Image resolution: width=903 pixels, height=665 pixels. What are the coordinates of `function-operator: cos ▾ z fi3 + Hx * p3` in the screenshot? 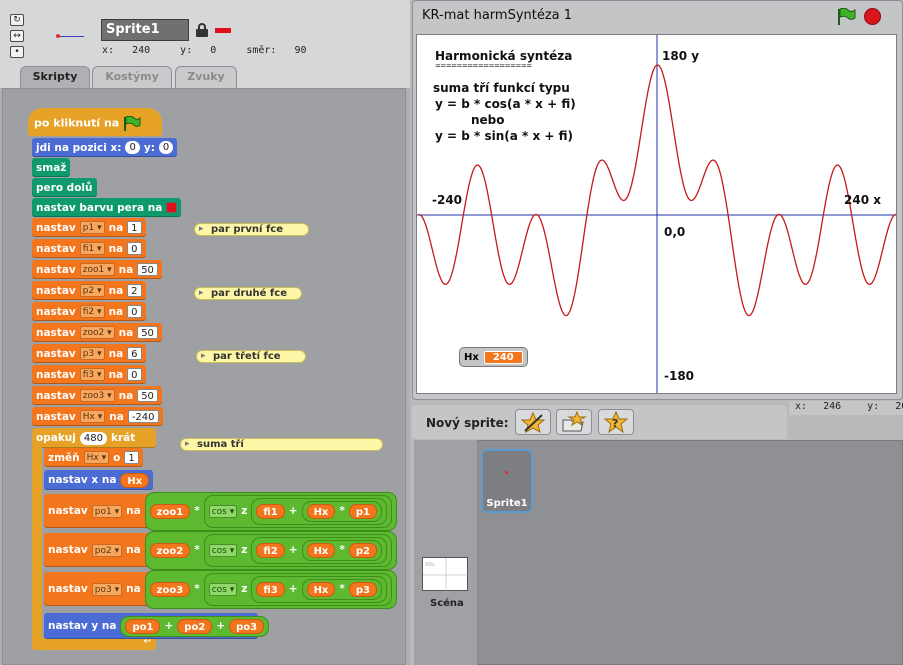 It's located at (298, 589).